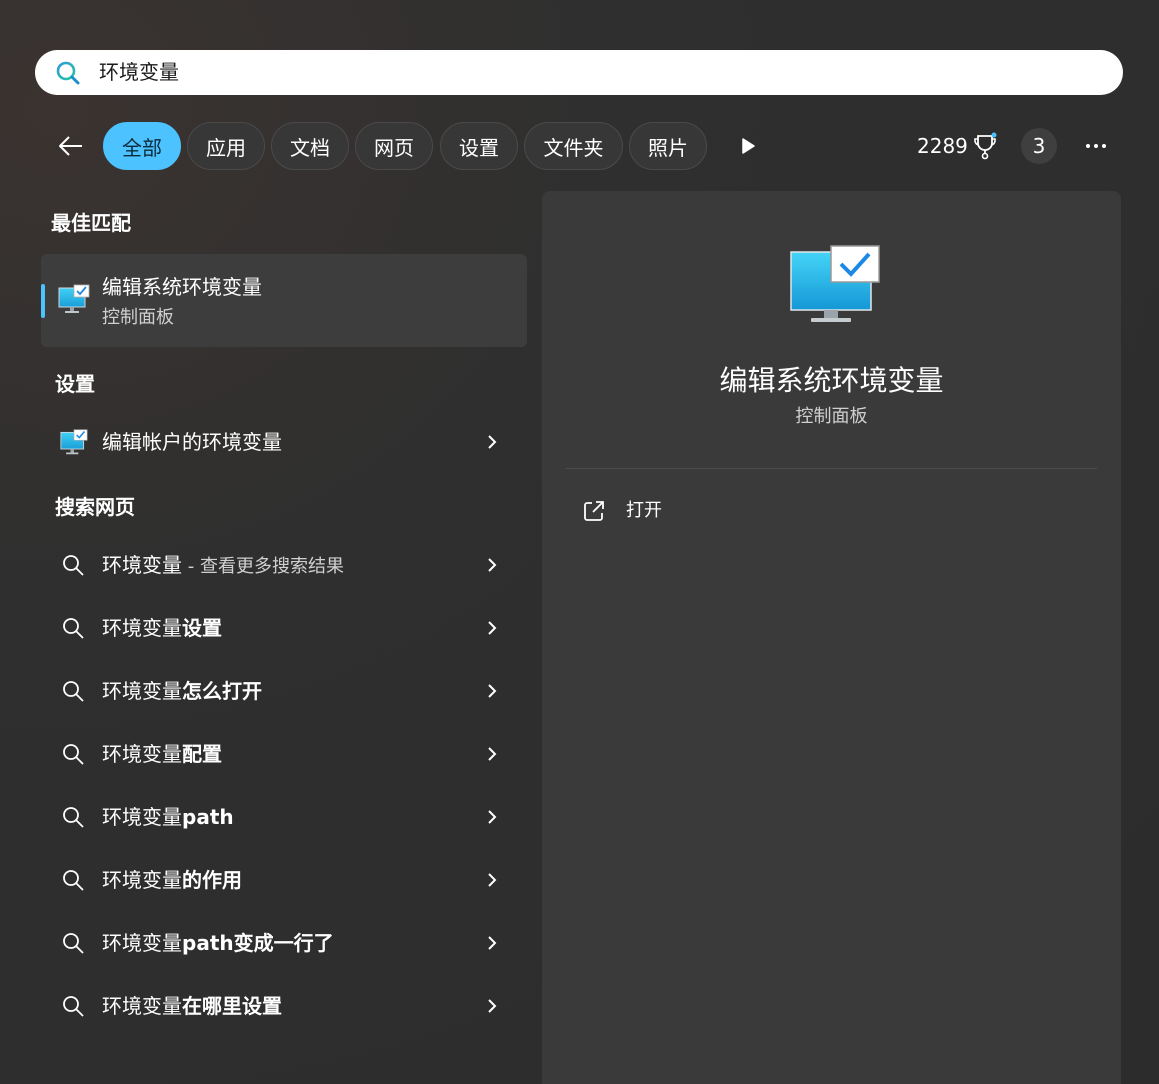 This screenshot has height=1084, width=1159. I want to click on open-action-label: 打开, so click(644, 510).